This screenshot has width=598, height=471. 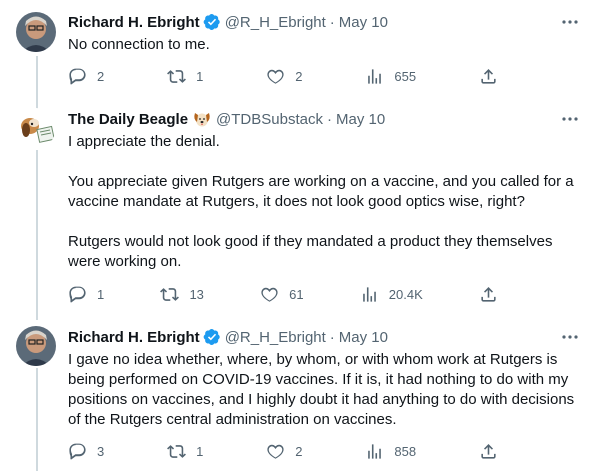 What do you see at coordinates (144, 141) in the screenshot?
I see `tweet-paragraph: I appreciate the denial.` at bounding box center [144, 141].